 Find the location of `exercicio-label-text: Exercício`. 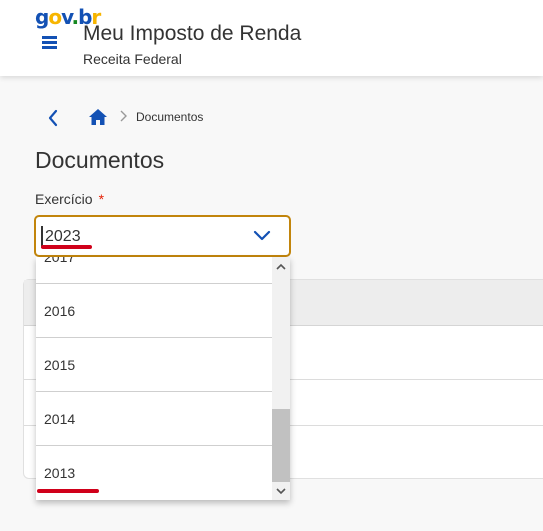

exercicio-label-text: Exercício is located at coordinates (64, 199).